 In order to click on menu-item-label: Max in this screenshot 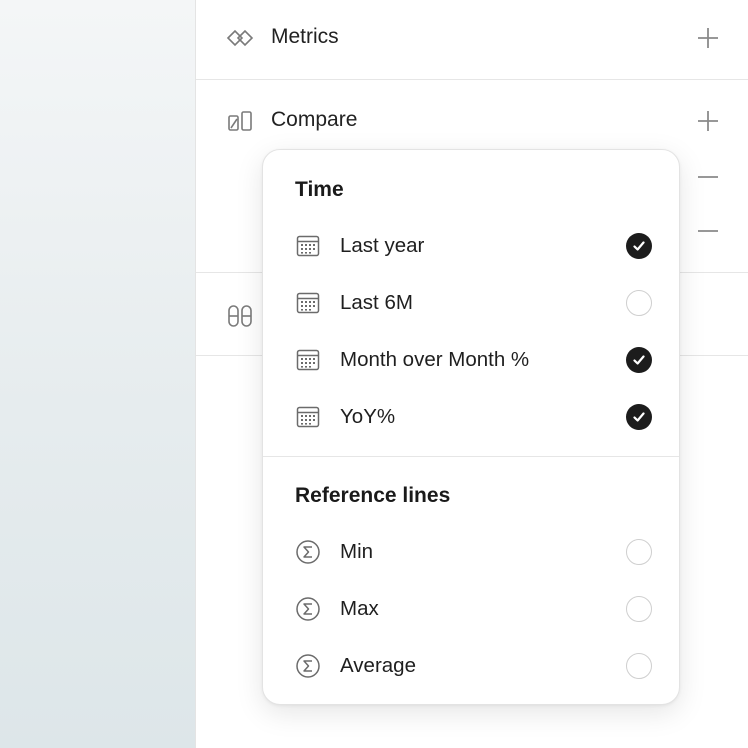, I will do `click(359, 608)`.